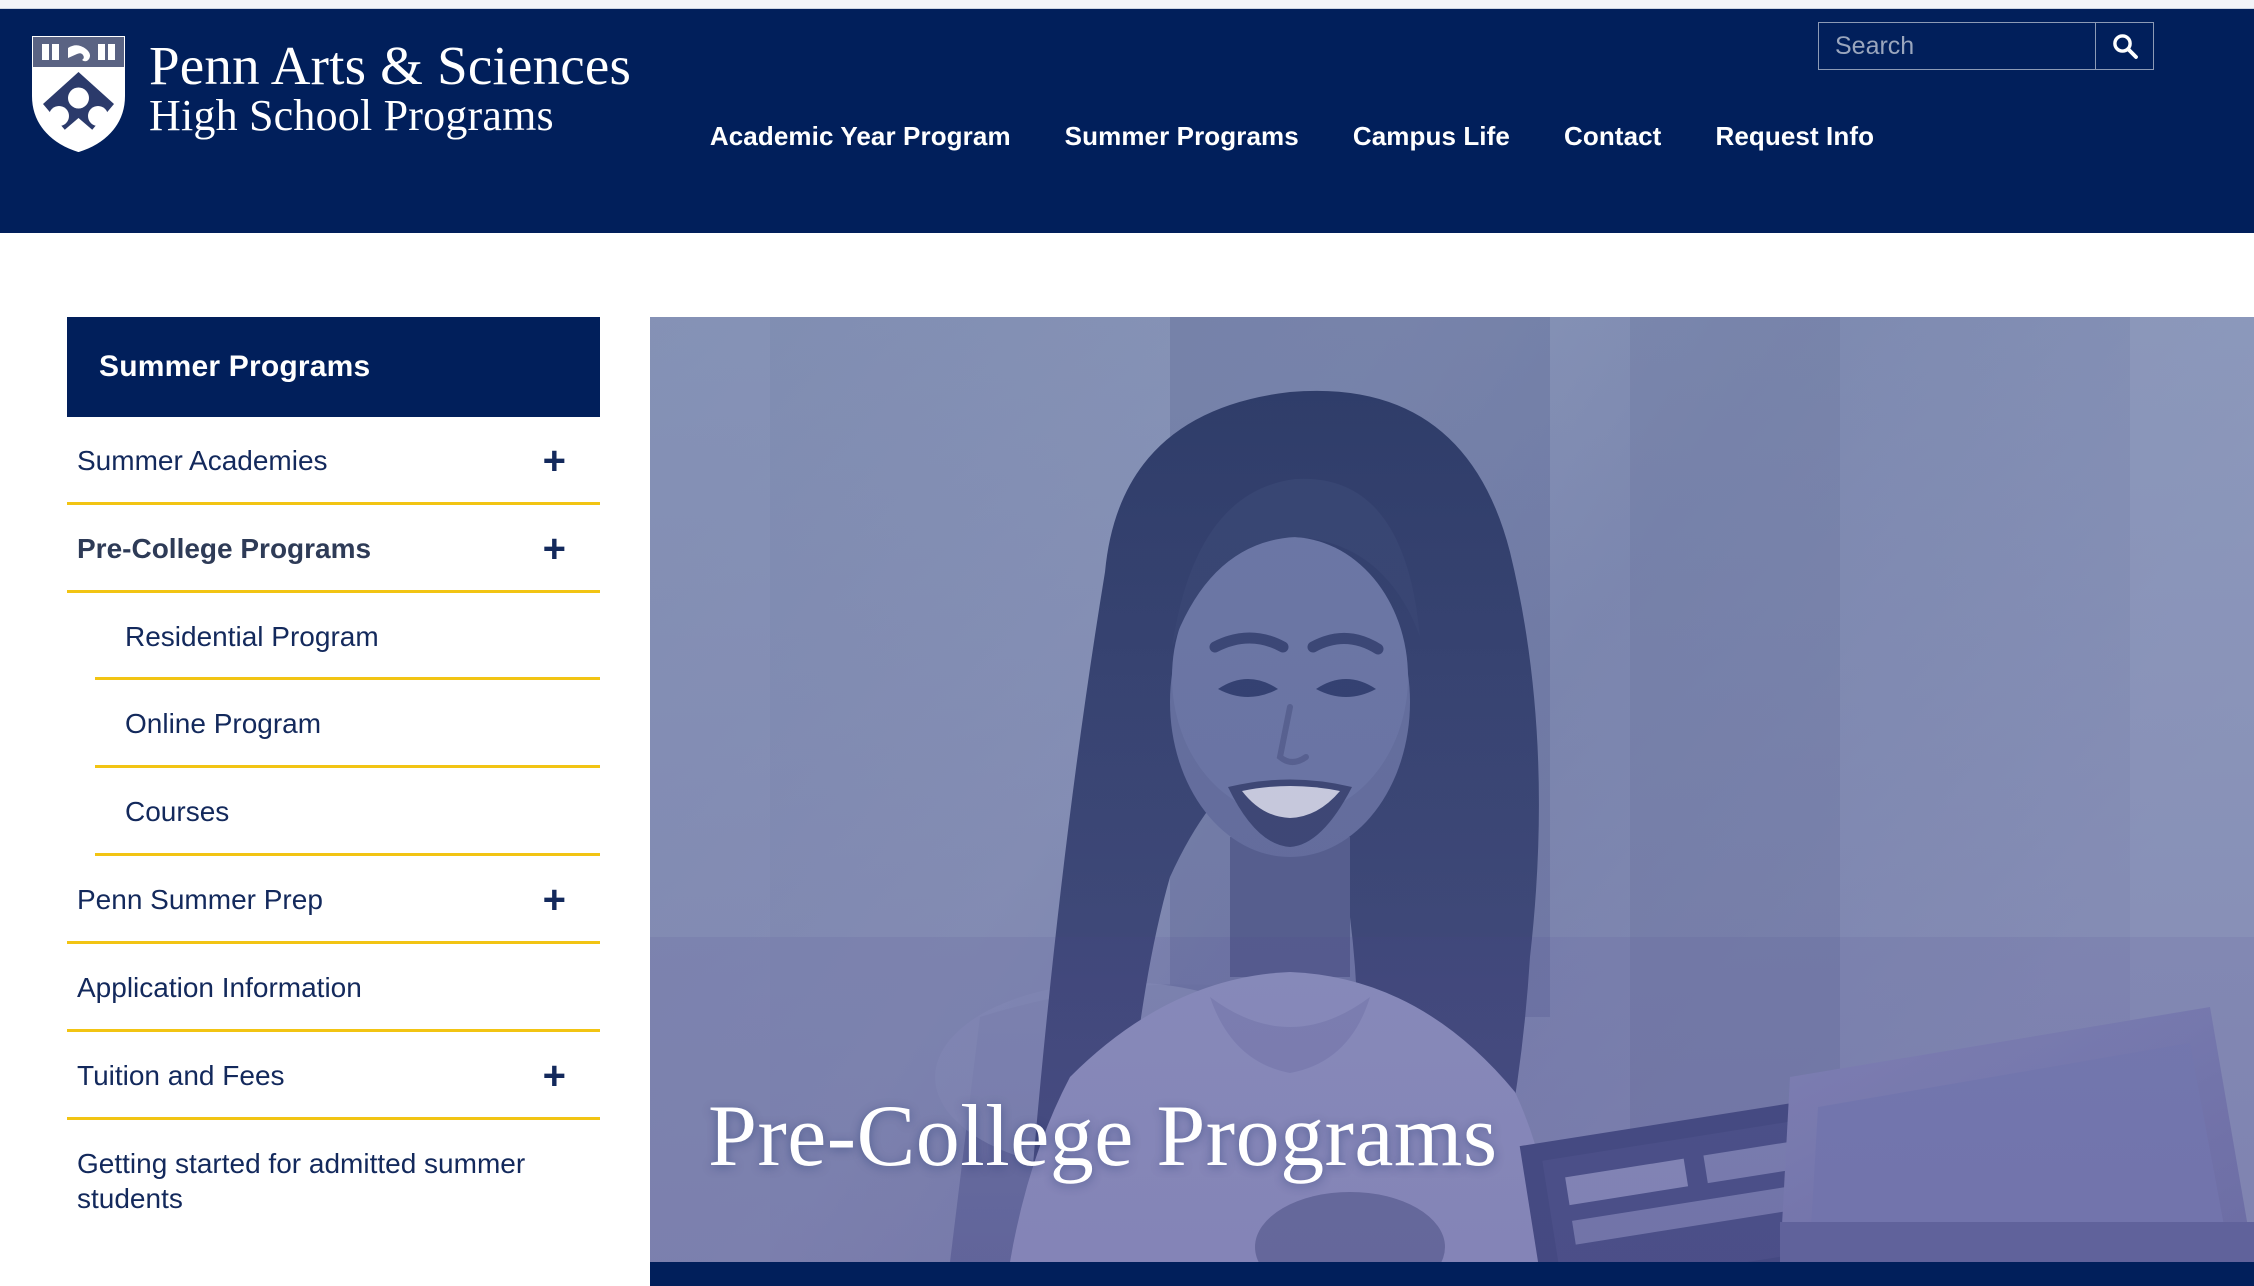 Image resolution: width=2254 pixels, height=1286 pixels. What do you see at coordinates (1612, 136) in the screenshot?
I see `nav-item-contact: Contact` at bounding box center [1612, 136].